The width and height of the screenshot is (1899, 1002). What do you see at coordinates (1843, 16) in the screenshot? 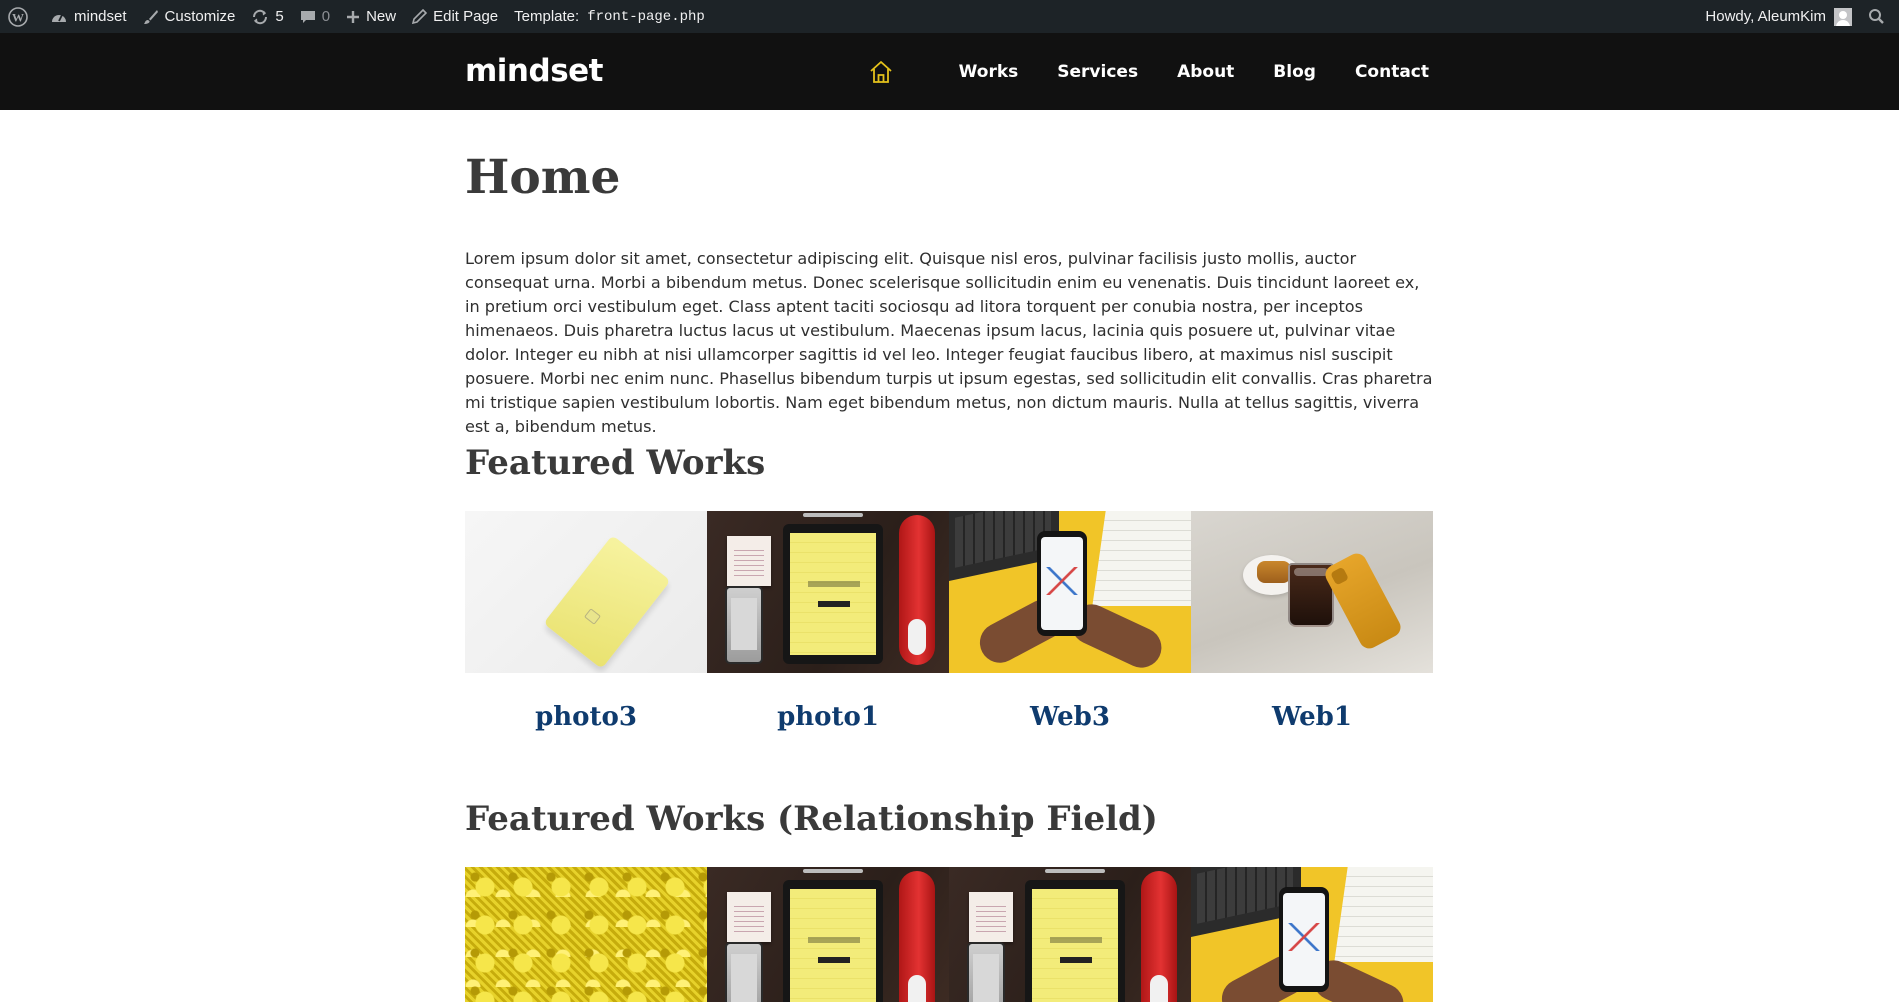
I see `avatar` at bounding box center [1843, 16].